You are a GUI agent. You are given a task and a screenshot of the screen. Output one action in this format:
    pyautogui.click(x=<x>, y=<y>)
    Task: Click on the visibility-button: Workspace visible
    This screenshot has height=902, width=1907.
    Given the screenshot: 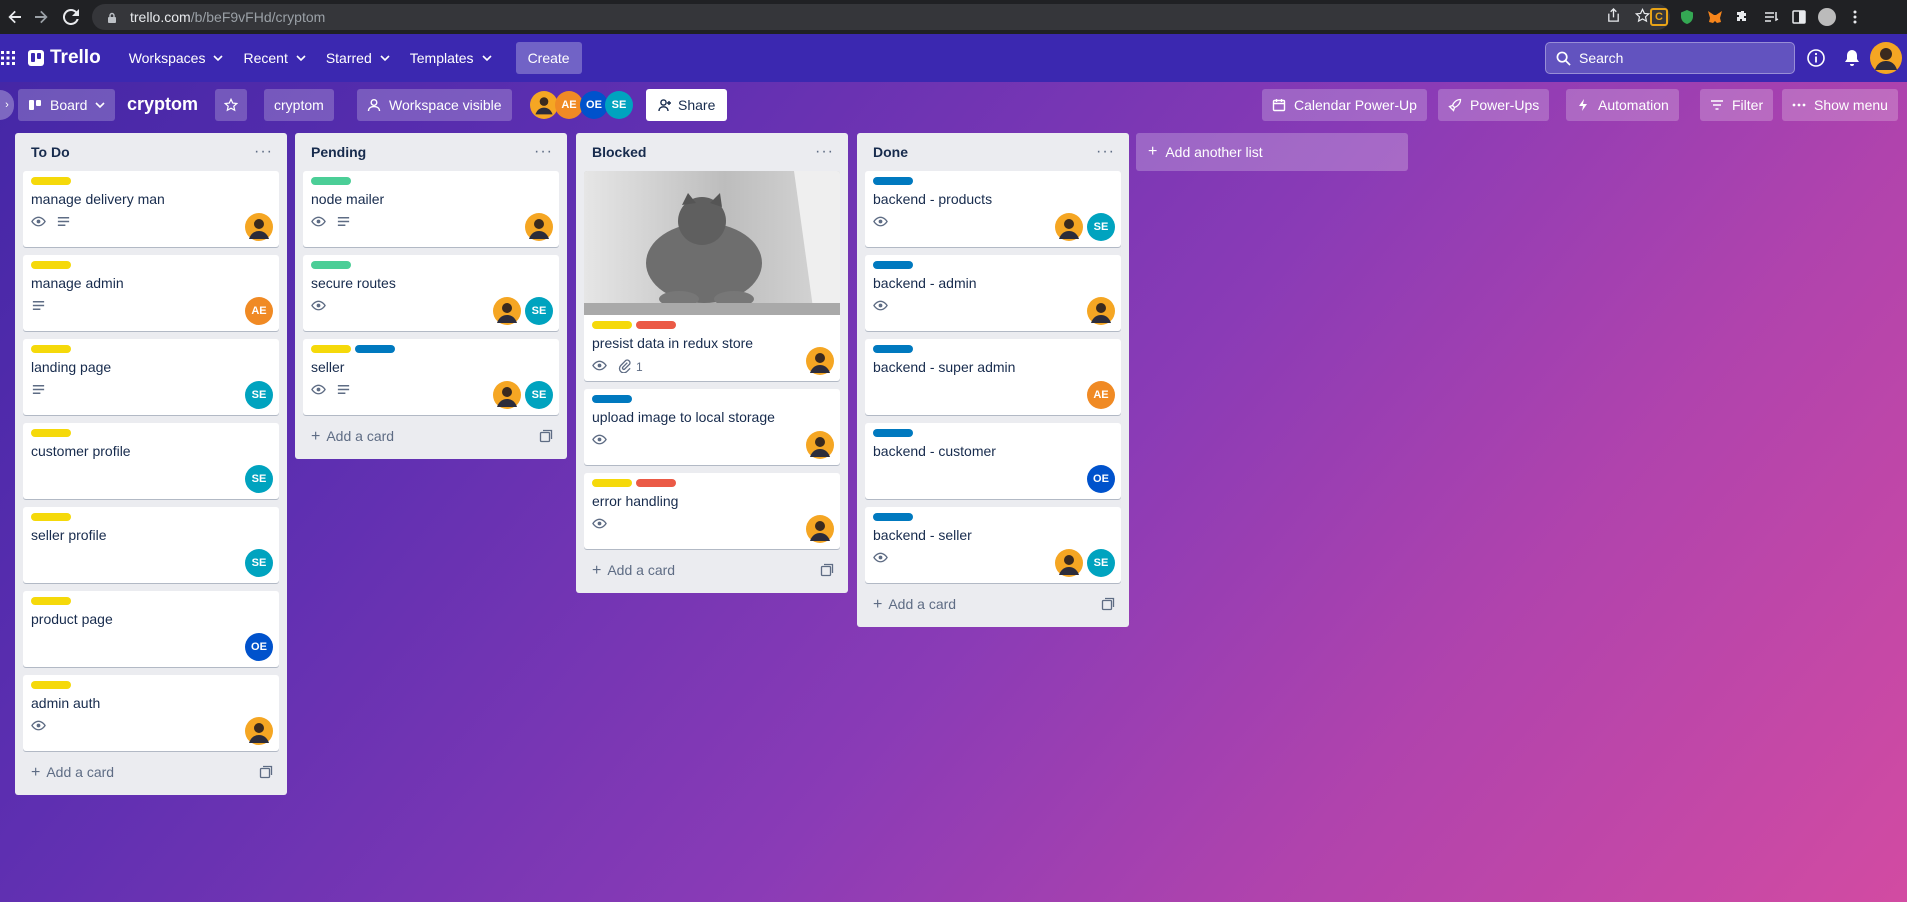 What is the action you would take?
    pyautogui.click(x=434, y=105)
    